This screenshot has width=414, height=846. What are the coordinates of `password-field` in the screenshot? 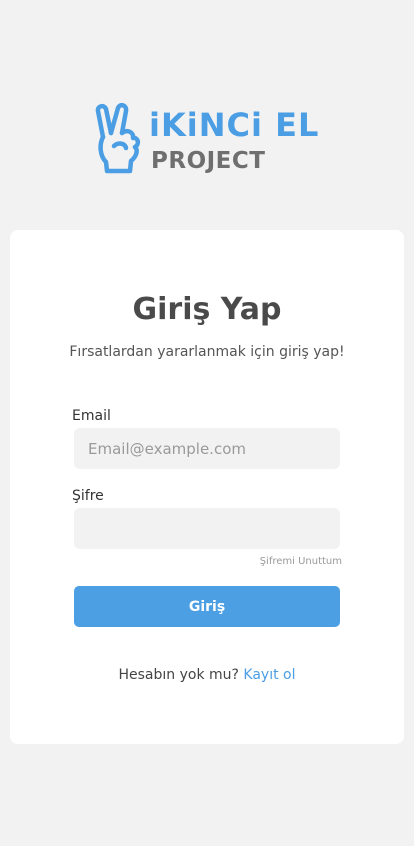 It's located at (207, 528).